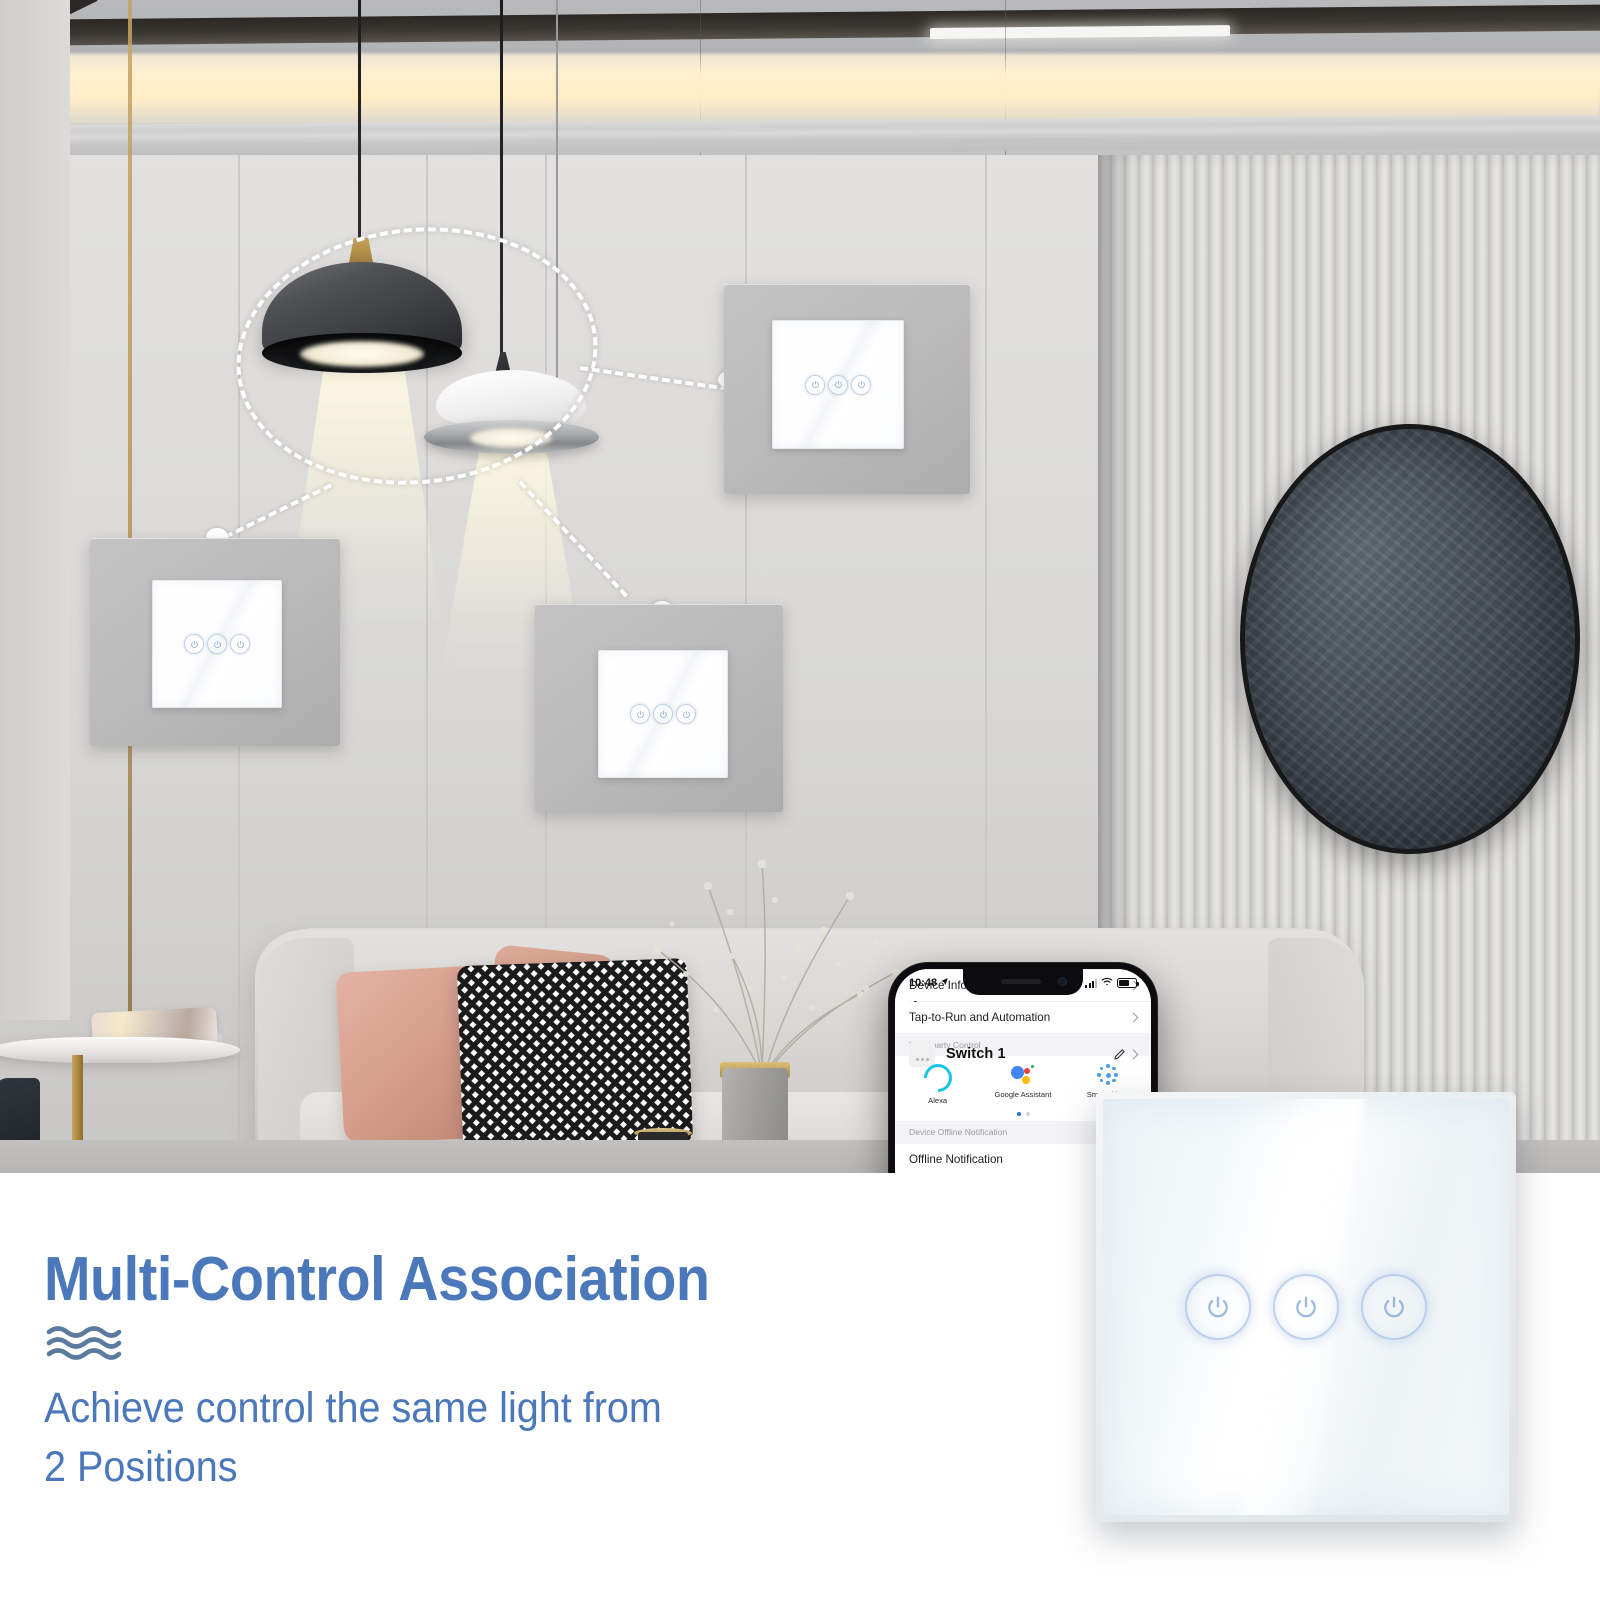 This screenshot has width=1600, height=1600. What do you see at coordinates (130, 510) in the screenshot?
I see `gold-wall-trim` at bounding box center [130, 510].